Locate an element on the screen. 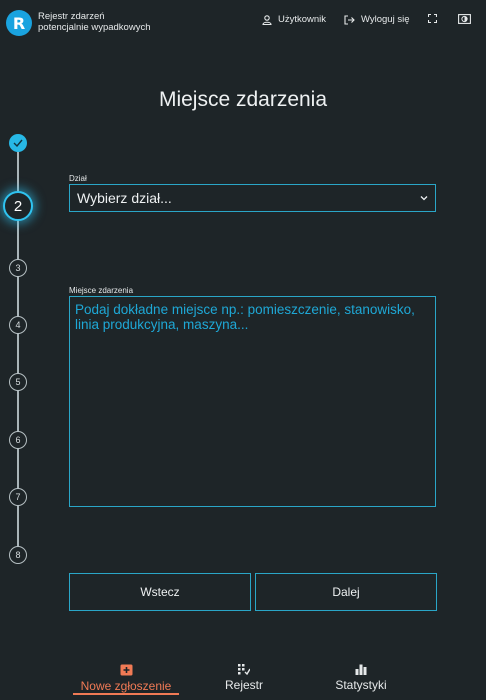 Image resolution: width=486 pixels, height=700 pixels. fullscreen-icon is located at coordinates (432, 18).